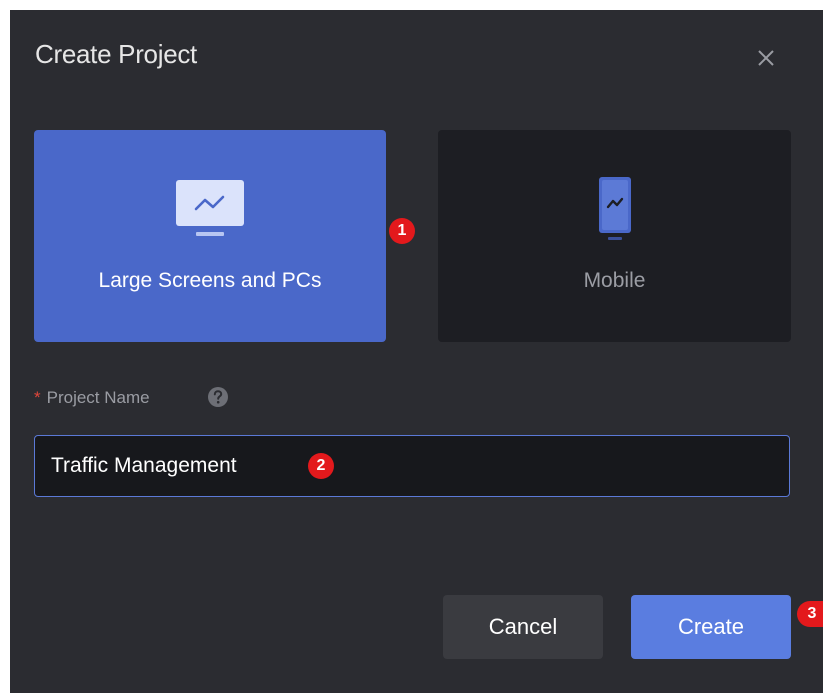 This screenshot has height=693, width=823. I want to click on required-marker: *, so click(37, 397).